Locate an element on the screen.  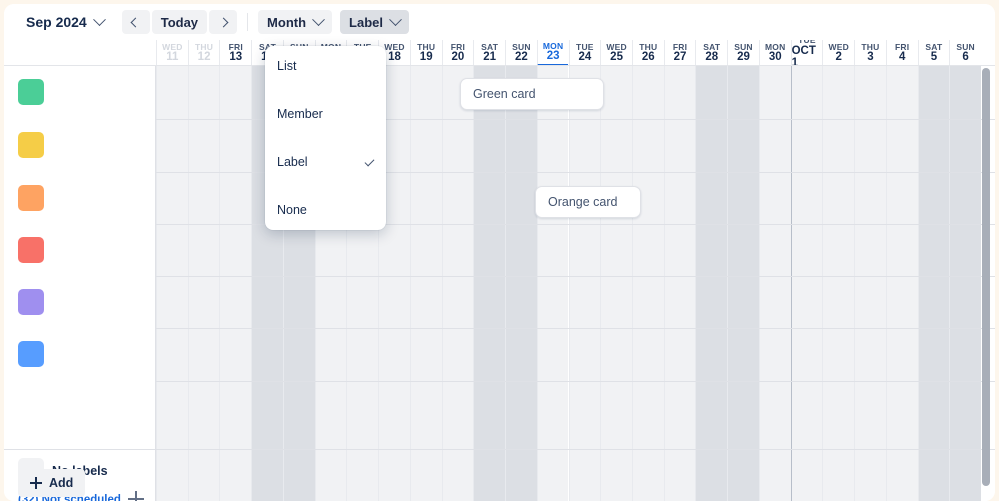
day-header-sat-5: SAT 5 is located at coordinates (933, 52).